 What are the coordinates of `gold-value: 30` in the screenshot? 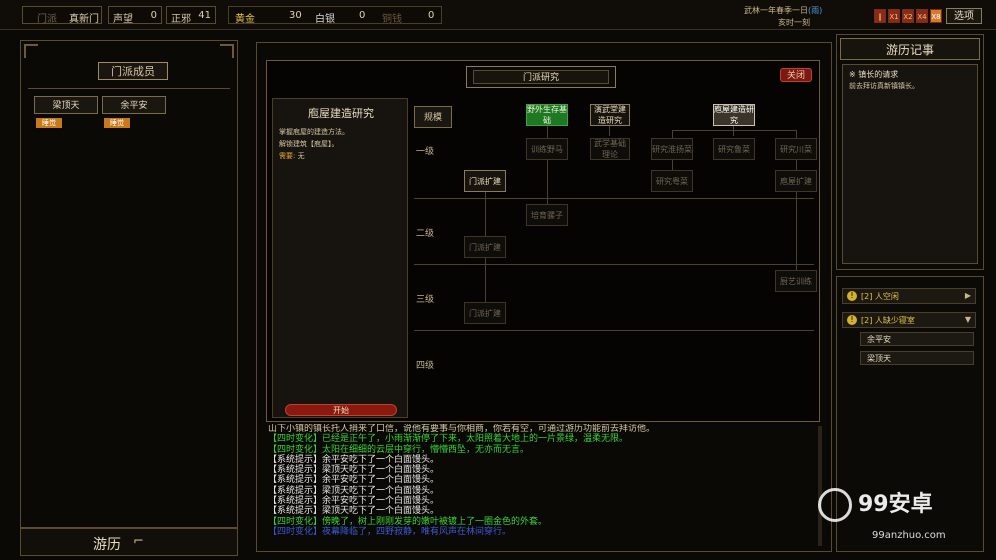 It's located at (295, 15).